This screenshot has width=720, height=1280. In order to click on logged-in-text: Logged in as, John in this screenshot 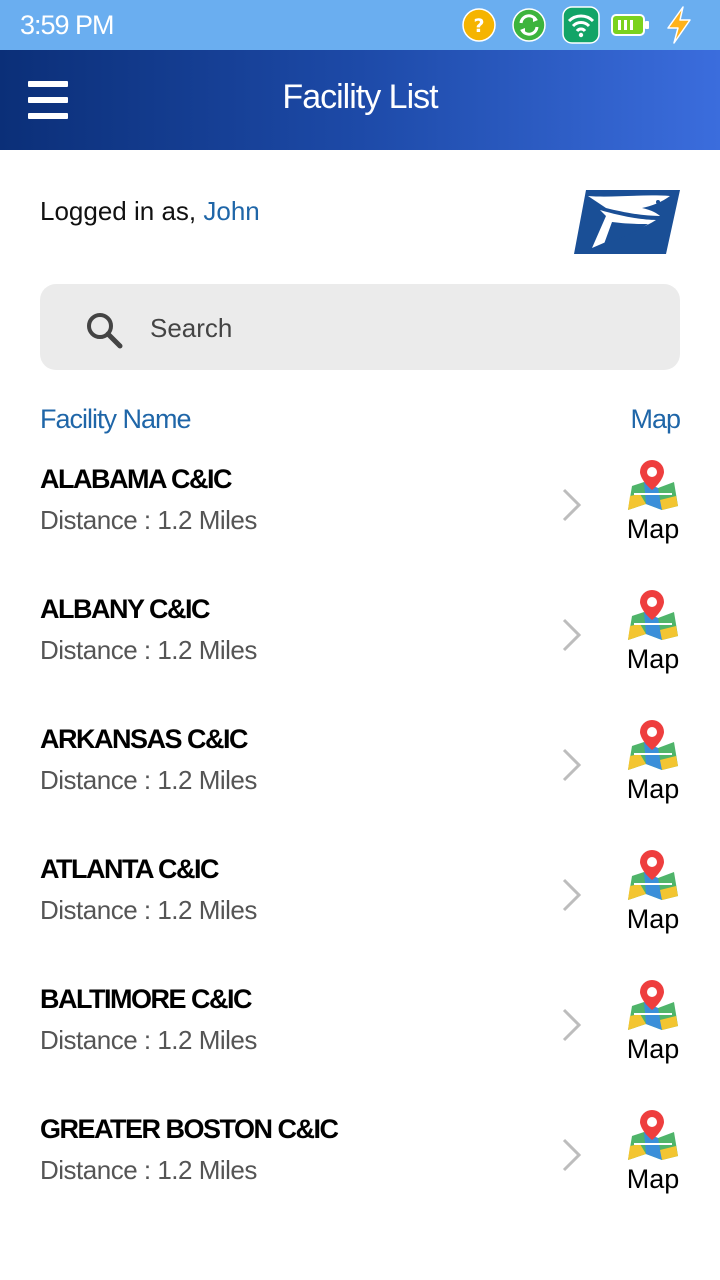, I will do `click(150, 211)`.